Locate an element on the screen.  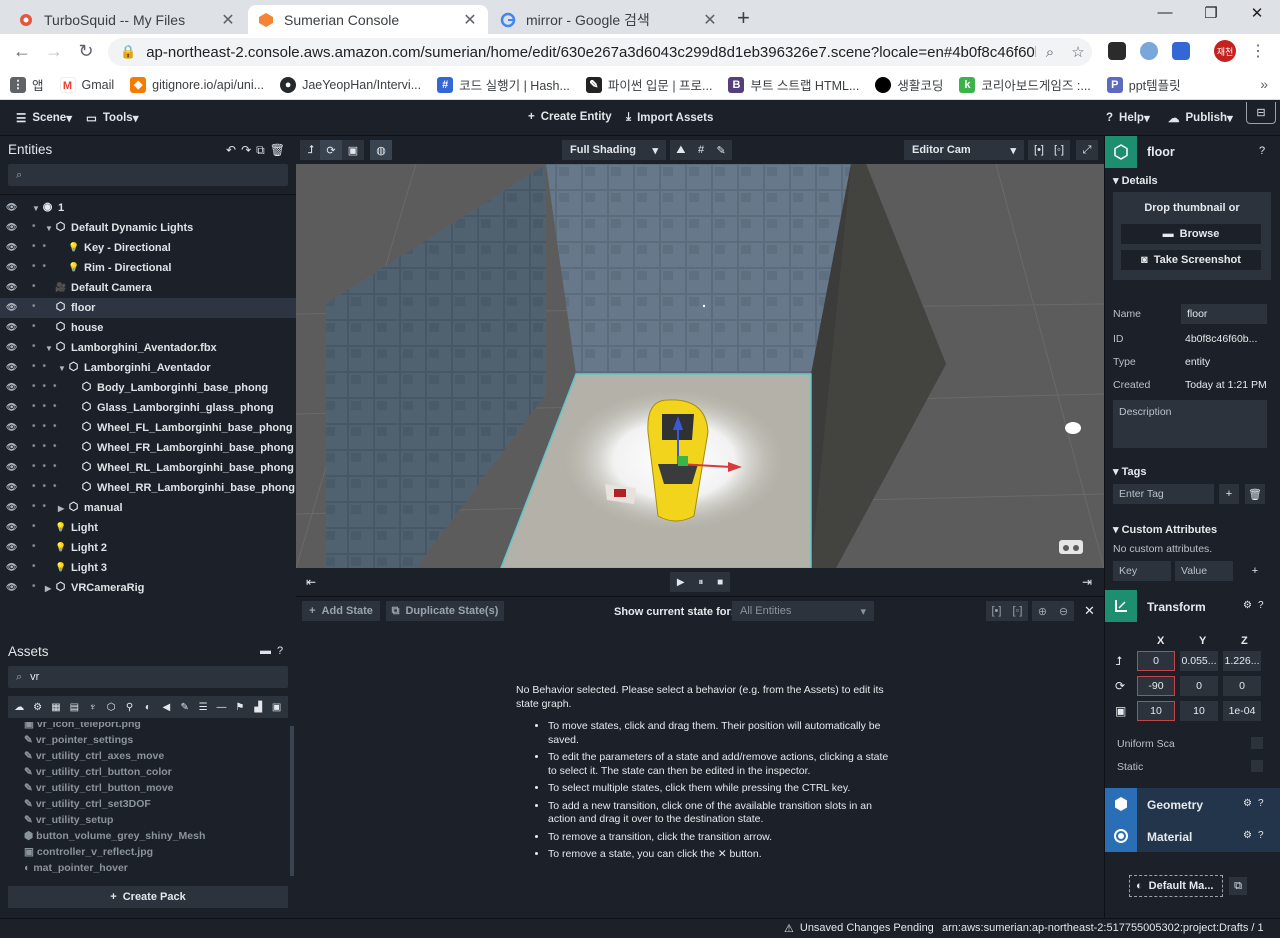
entity-tree-row: 👁 •• ▶ ⬡ manual is located at coordinates (148, 508).